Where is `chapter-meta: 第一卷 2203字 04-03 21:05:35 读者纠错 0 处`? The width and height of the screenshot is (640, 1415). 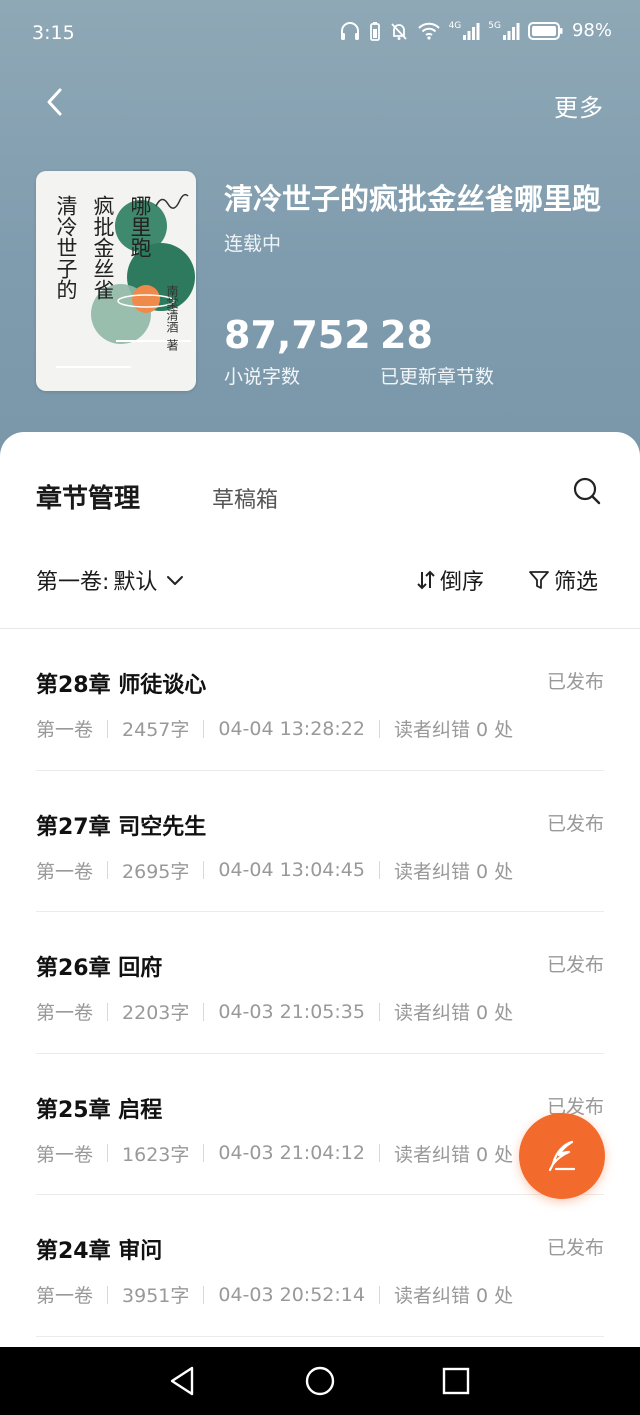
chapter-meta: 第一卷 2203字 04-03 21:05:35 读者纠错 0 处 is located at coordinates (274, 1011).